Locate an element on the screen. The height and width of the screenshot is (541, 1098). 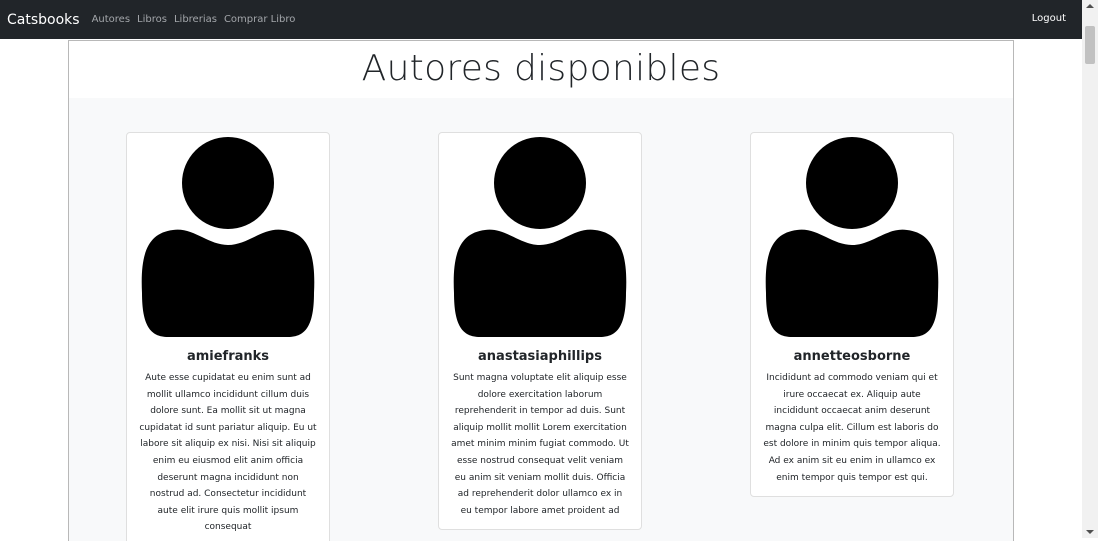
vertical-scrollbar is located at coordinates (1090, 269).